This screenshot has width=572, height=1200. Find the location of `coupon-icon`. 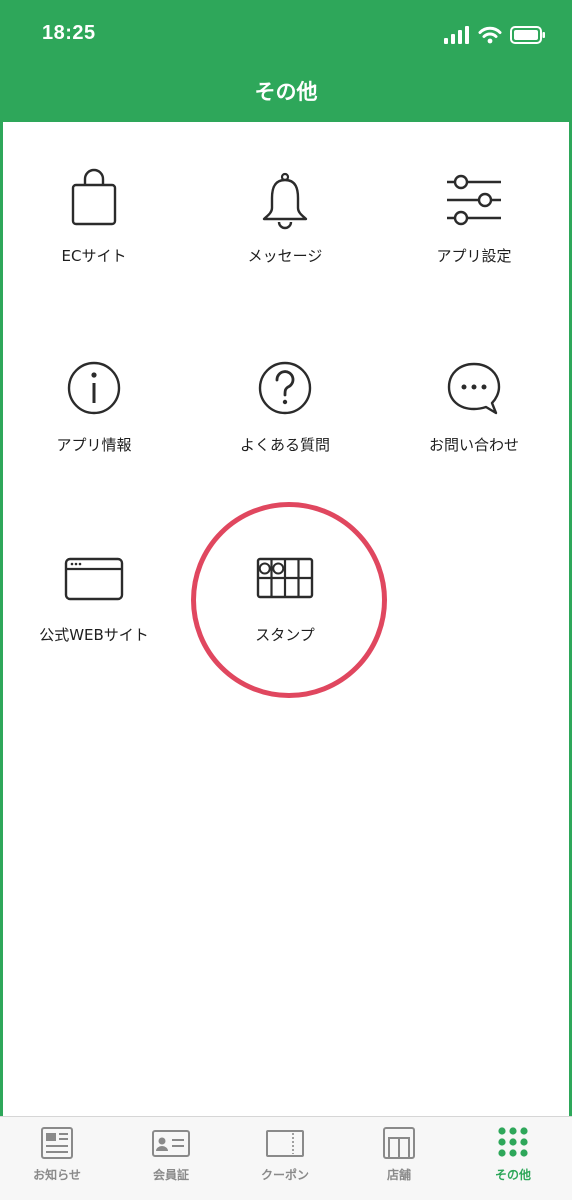

coupon-icon is located at coordinates (285, 1143).